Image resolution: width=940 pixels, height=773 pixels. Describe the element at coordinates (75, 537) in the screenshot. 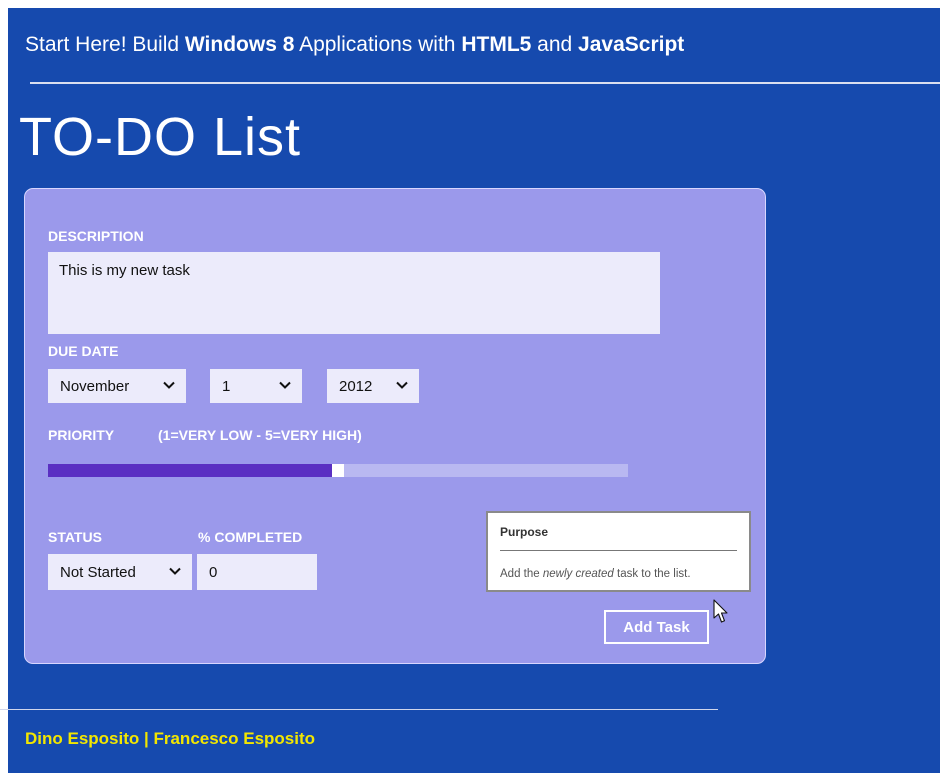

I see `status-label: STATUS` at that location.